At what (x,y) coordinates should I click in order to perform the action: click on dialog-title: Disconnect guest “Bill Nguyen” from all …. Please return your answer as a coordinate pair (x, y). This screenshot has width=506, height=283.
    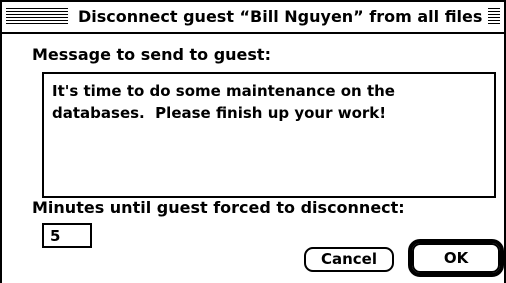
    Looking at the image, I should click on (280, 17).